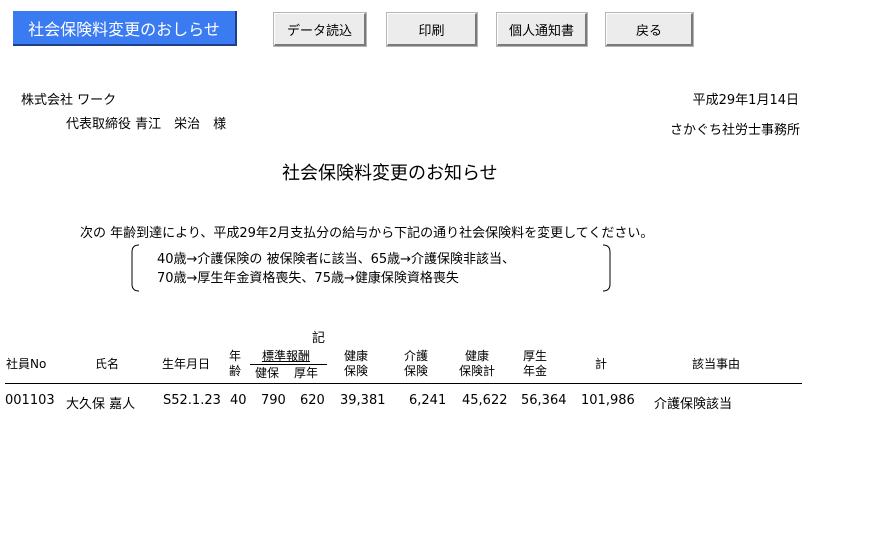 This screenshot has width=877, height=543. What do you see at coordinates (535, 363) in the screenshot?
I see `header-pension: 厚生 年金` at bounding box center [535, 363].